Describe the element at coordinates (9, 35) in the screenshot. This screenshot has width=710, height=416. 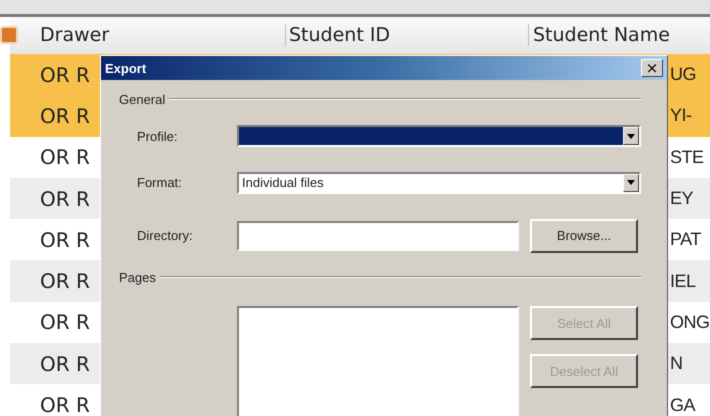
I see `document-icon` at that location.